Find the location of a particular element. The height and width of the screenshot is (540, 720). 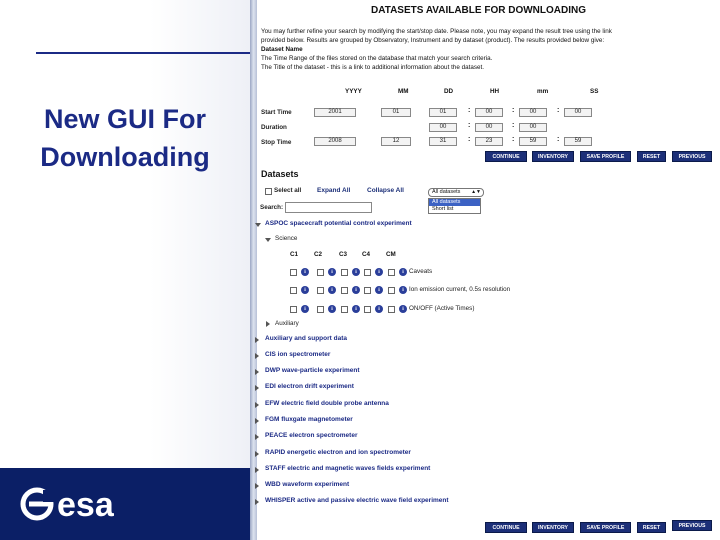

start-hour-field: 00 is located at coordinates (489, 112).